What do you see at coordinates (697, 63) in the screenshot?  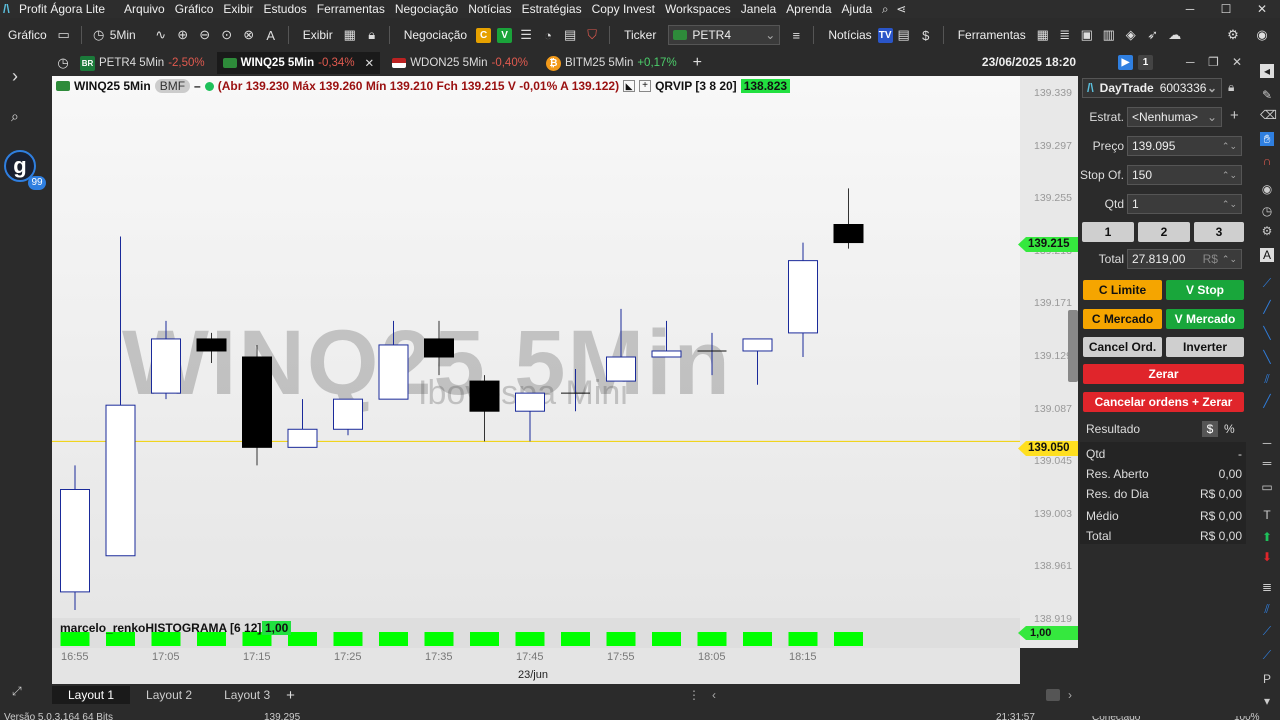 I see `add-tab-icon: +` at bounding box center [697, 63].